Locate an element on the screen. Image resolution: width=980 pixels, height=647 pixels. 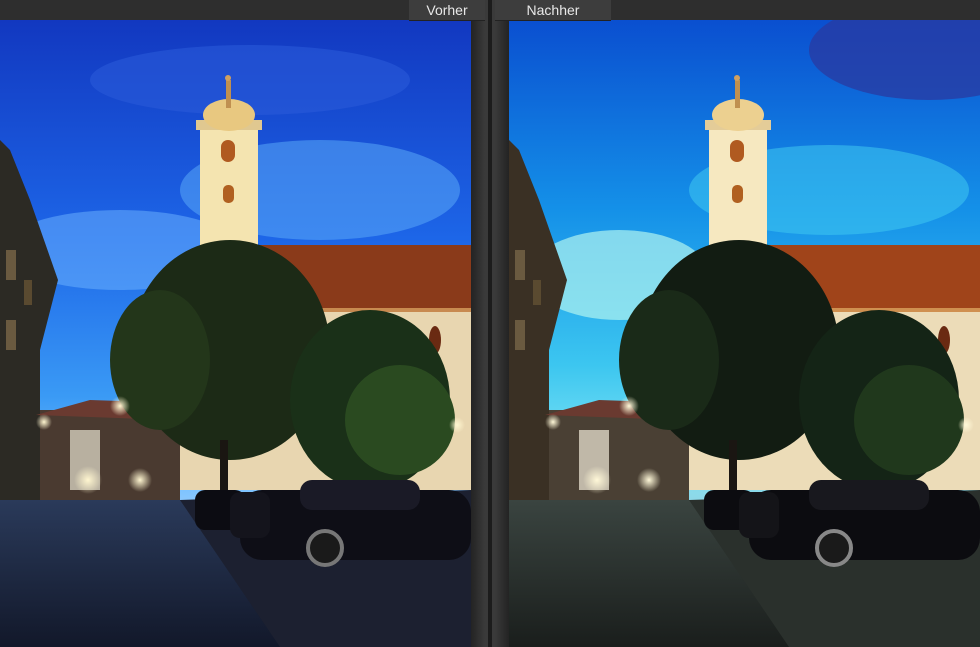
divider-groove is located at coordinates (490, 323).